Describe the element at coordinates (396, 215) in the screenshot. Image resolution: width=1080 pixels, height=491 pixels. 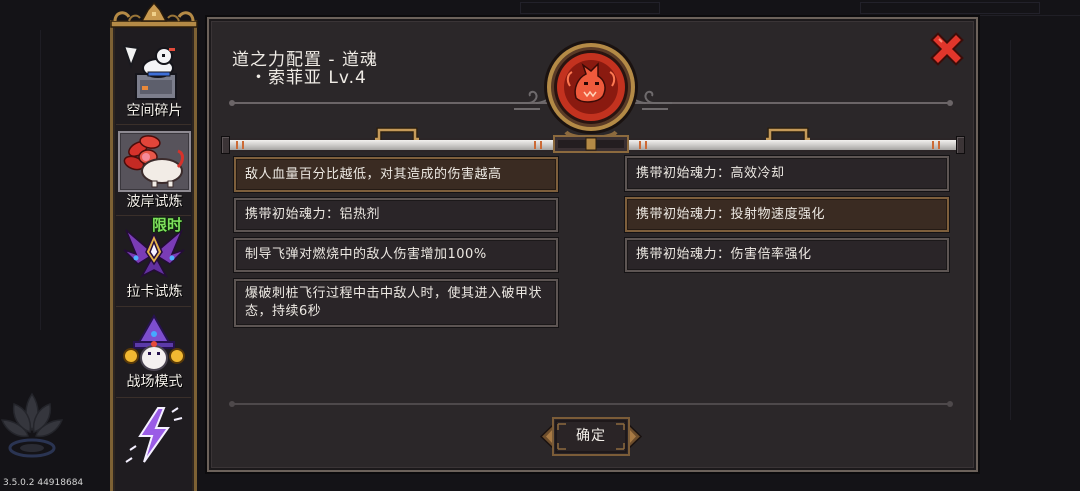
I see `left-effect-item-2: 携带初始魂力：铝热剂` at that location.